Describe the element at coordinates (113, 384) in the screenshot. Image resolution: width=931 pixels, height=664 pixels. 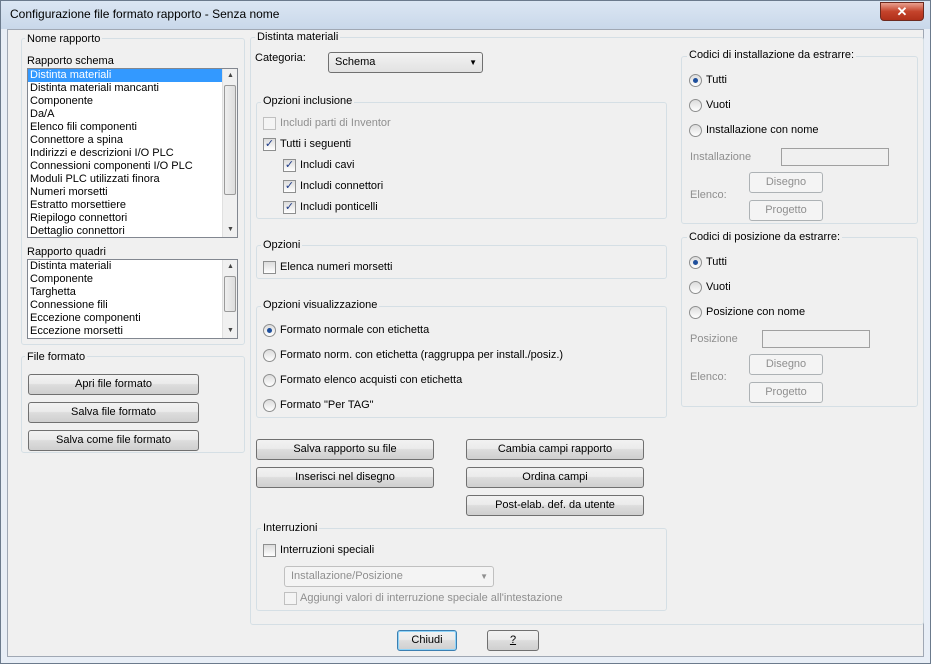
I see `apri-file-formato-button: Apri file formato` at that location.